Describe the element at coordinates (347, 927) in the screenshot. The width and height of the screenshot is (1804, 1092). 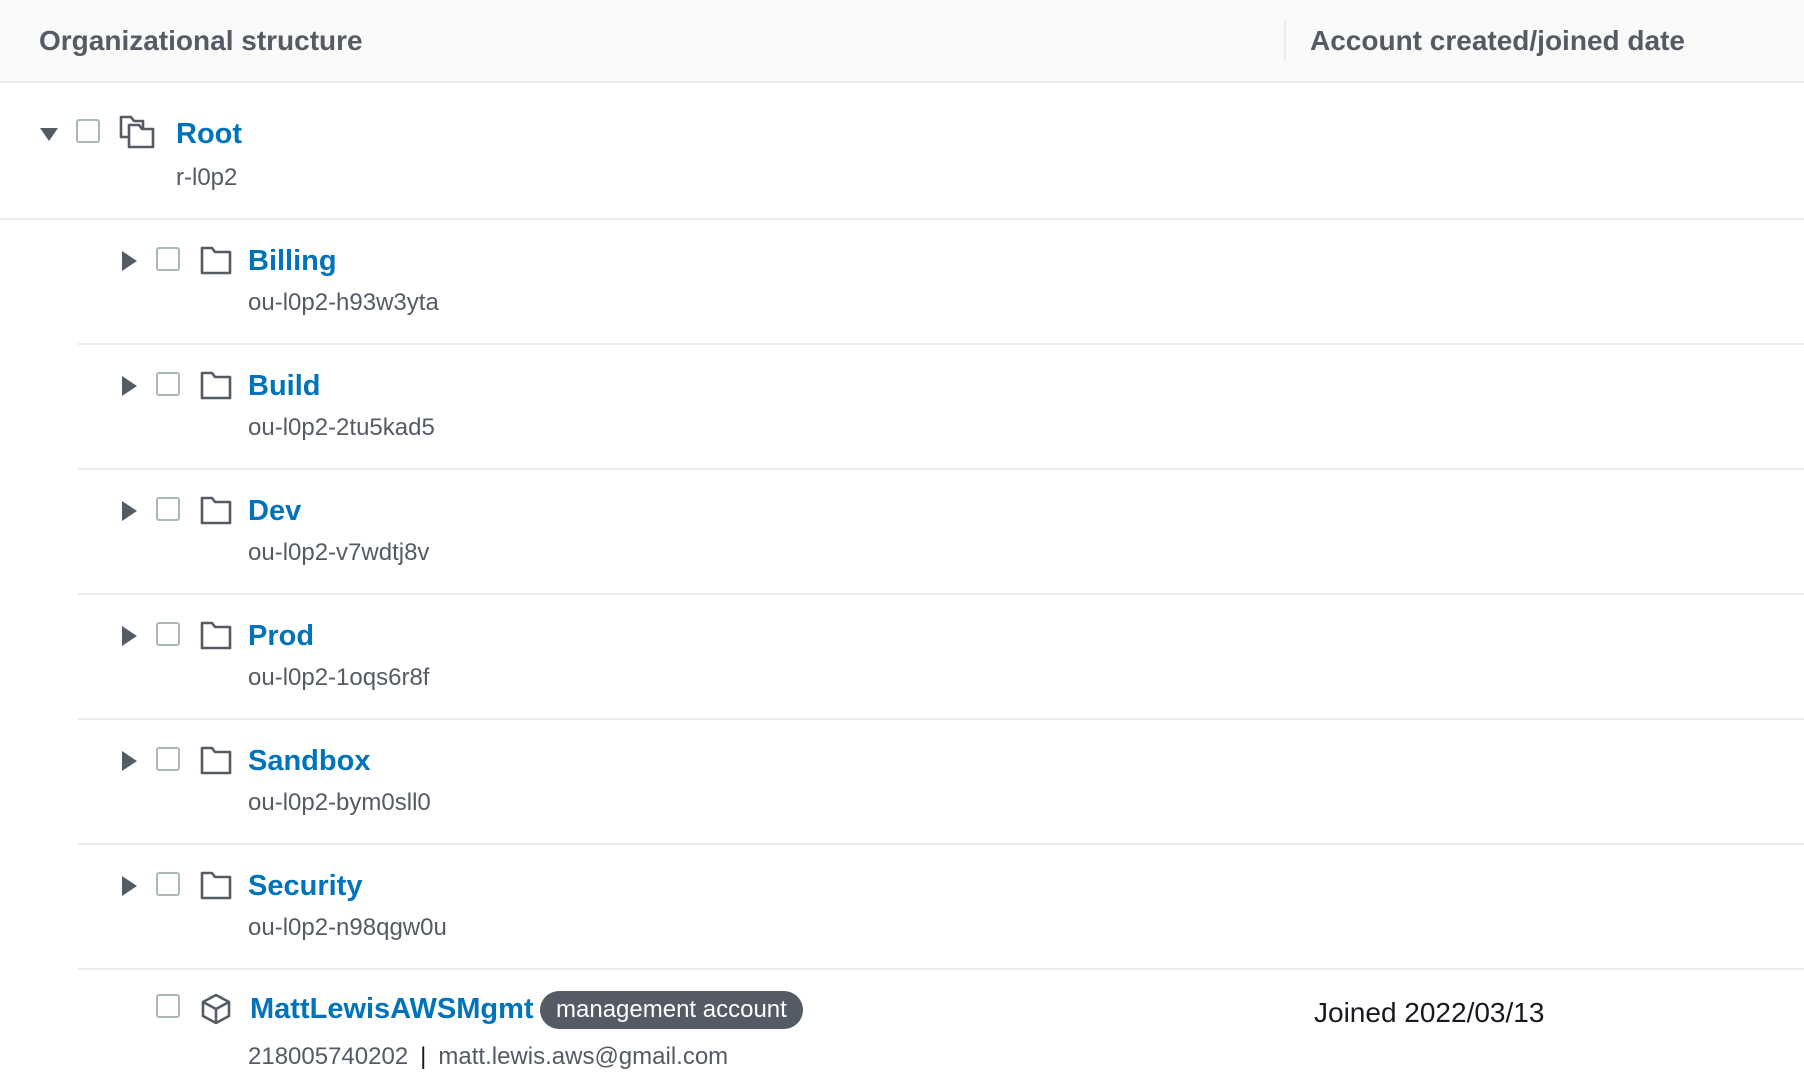
I see `ou-id: ou-l0p2-n98qgw0u` at that location.